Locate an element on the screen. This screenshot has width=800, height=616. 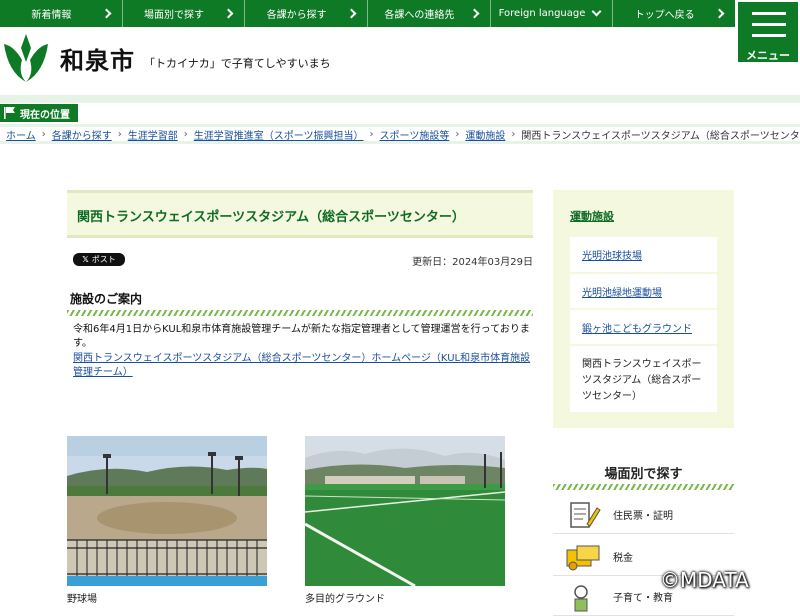
city-emblem-icon is located at coordinates (26, 58).